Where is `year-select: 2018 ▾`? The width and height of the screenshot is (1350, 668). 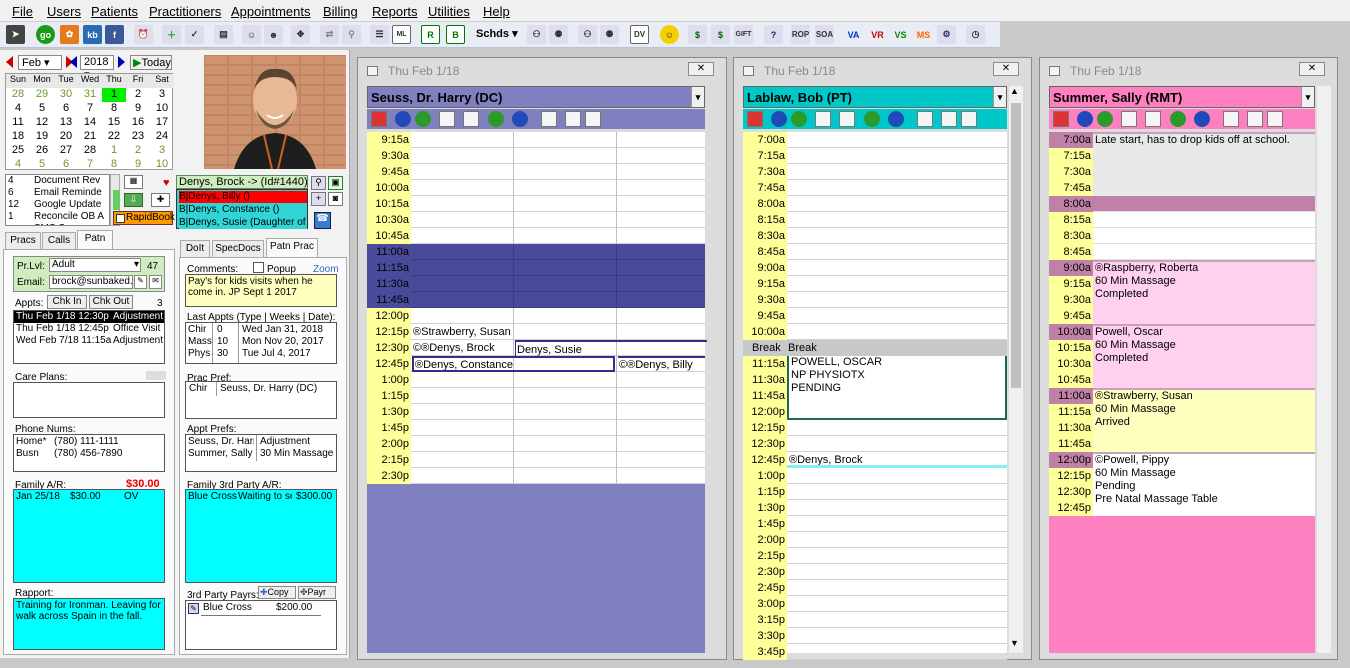
year-select: 2018 ▾ is located at coordinates (97, 68).